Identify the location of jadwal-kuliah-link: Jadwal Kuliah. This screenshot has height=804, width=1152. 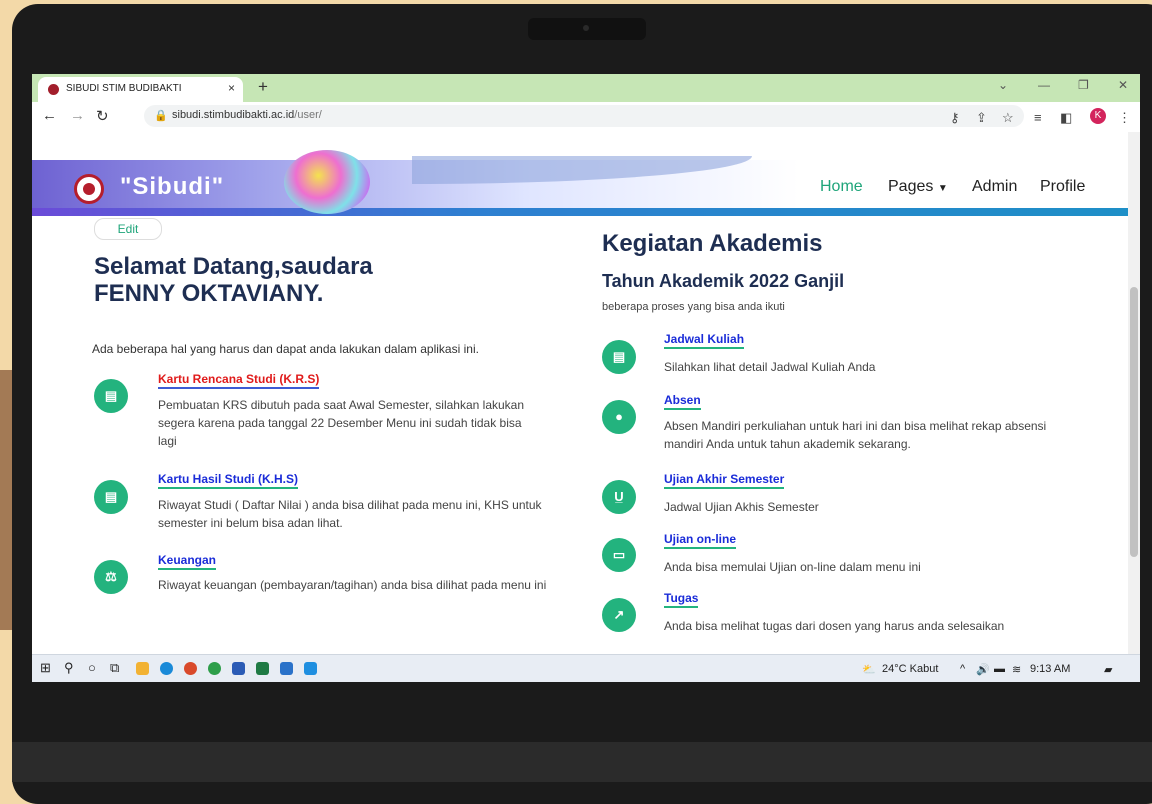
(704, 340).